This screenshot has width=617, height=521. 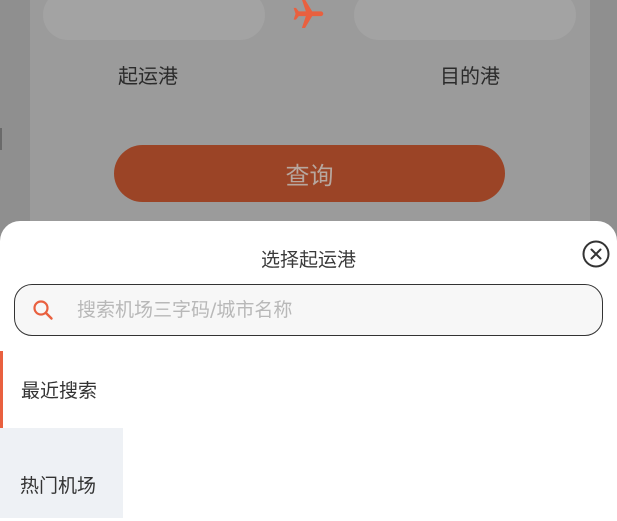 What do you see at coordinates (308, 14) in the screenshot?
I see `airplane-icon` at bounding box center [308, 14].